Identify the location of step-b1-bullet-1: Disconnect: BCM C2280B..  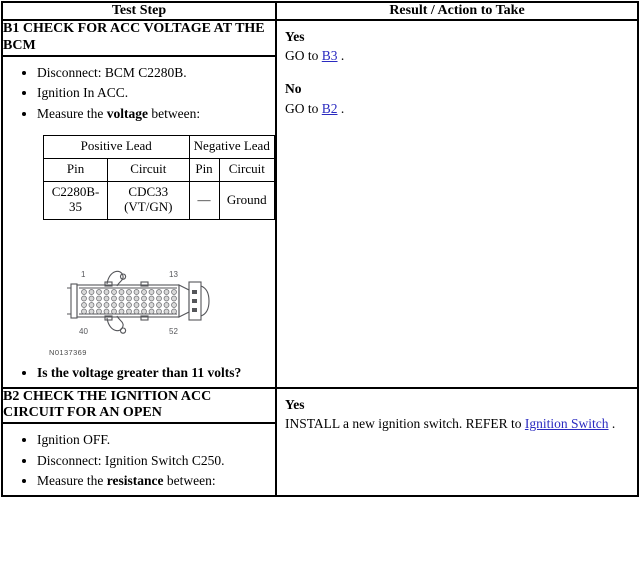
(112, 72).